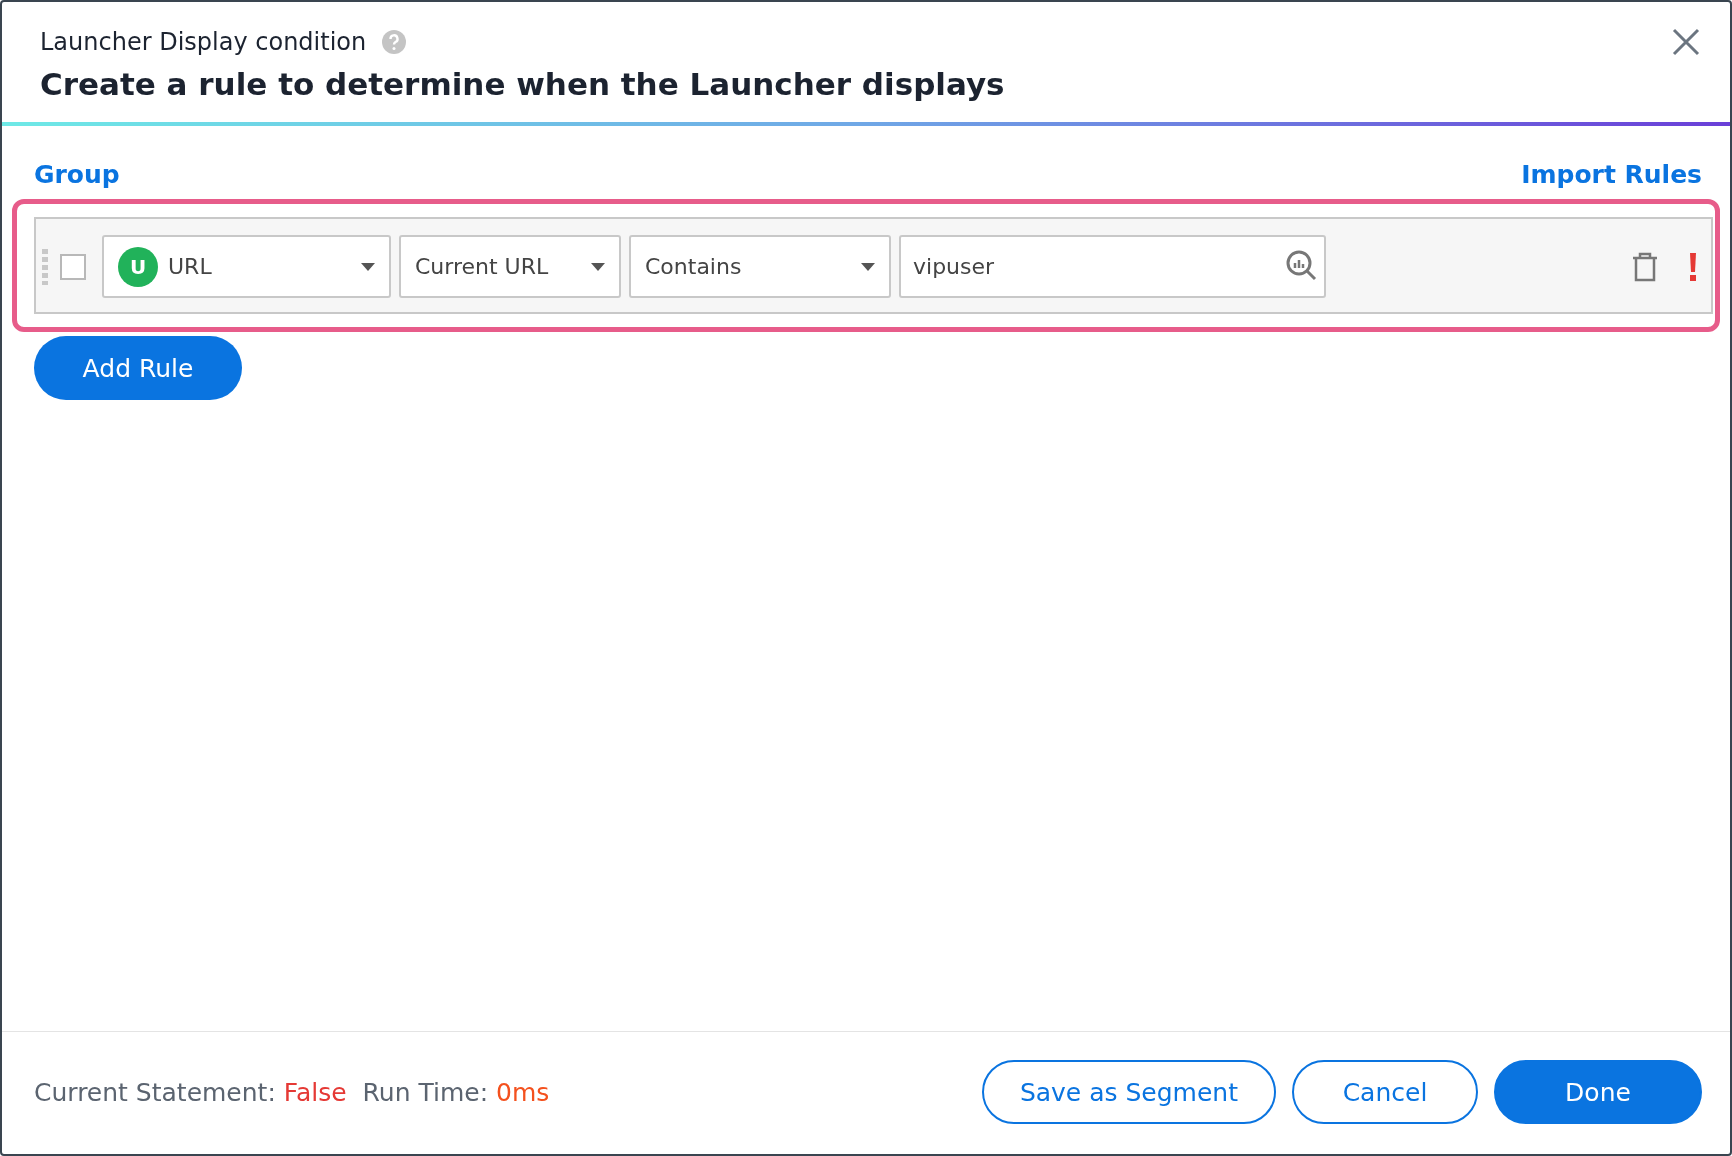 The height and width of the screenshot is (1156, 1732). What do you see at coordinates (1112, 266) in the screenshot?
I see `value-field: vipuser` at bounding box center [1112, 266].